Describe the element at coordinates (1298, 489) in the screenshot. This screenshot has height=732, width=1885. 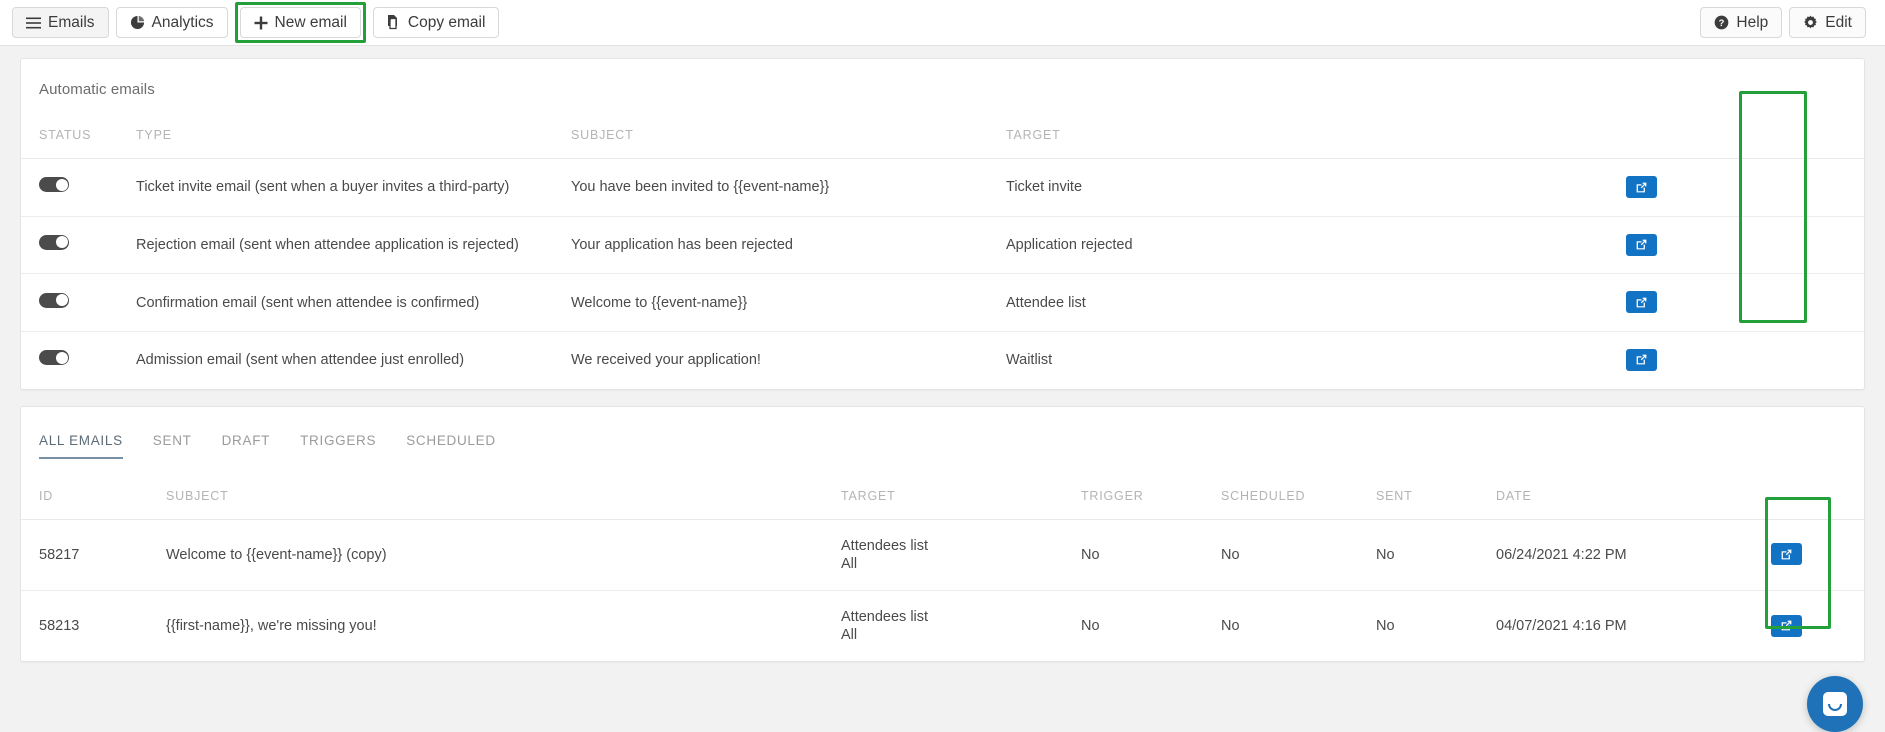
I see `col-scheduled: SCHEDULED` at that location.